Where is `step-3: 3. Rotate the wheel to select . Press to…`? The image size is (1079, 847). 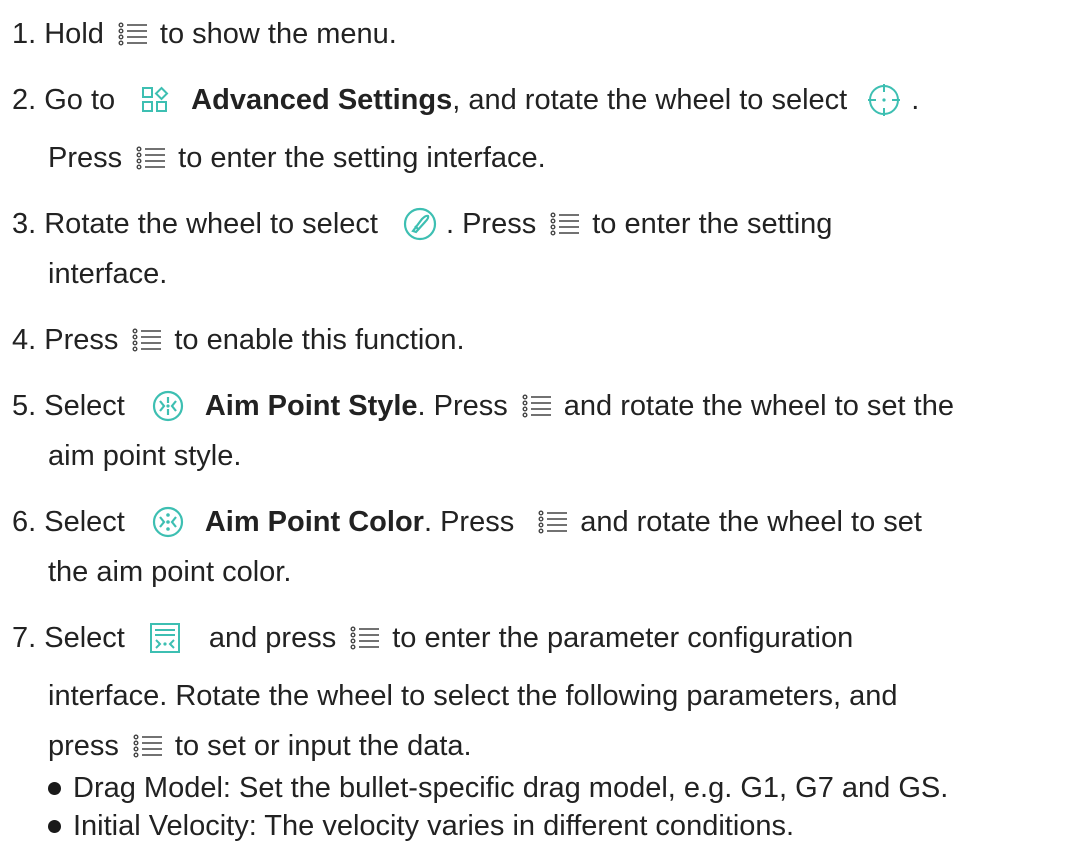 step-3: 3. Rotate the wheel to select . Press to… is located at coordinates (422, 224).